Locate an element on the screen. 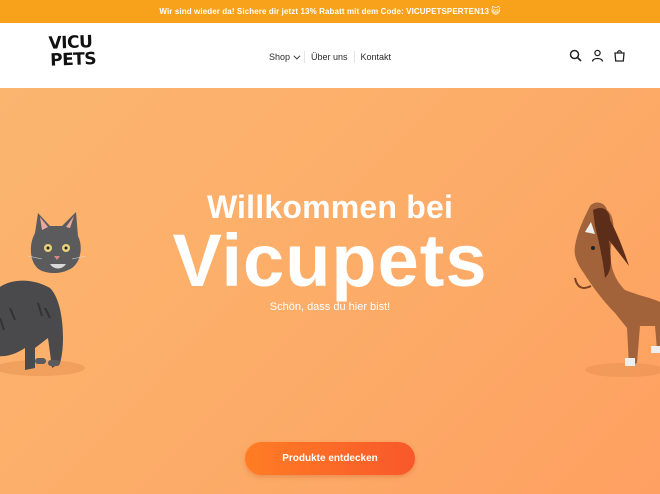 This screenshot has width=660, height=494. cat-emoji-icon: 😺 is located at coordinates (496, 11).